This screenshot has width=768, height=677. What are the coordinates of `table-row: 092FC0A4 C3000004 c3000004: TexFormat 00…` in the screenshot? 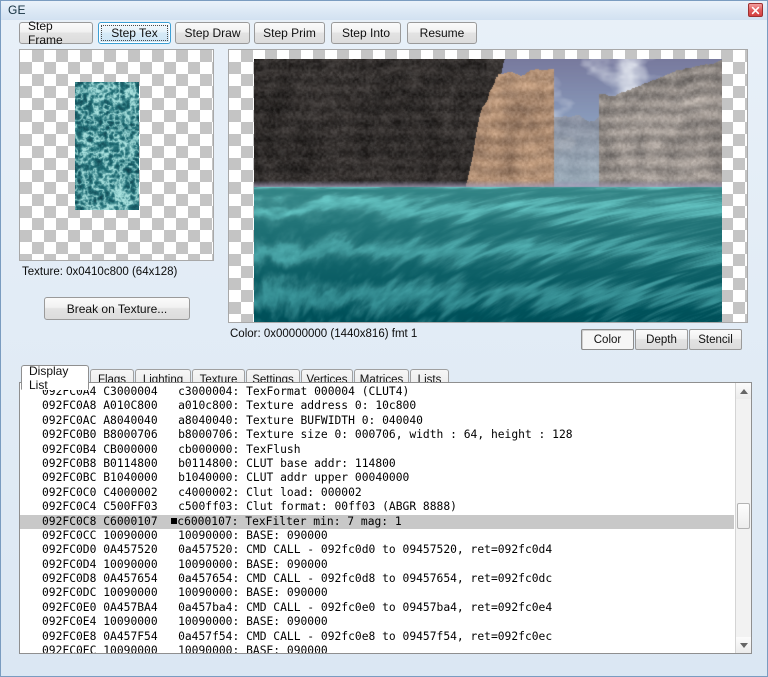 It's located at (377, 392).